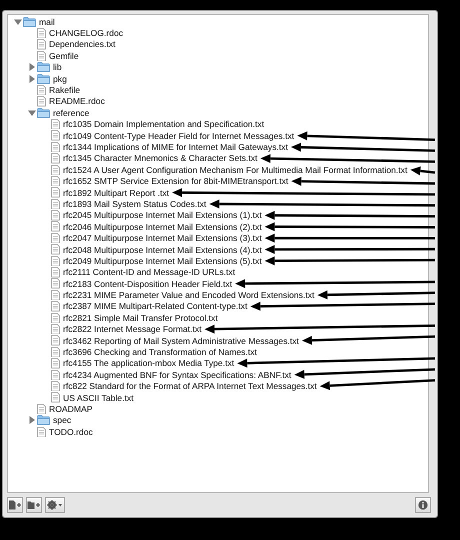  Describe the element at coordinates (177, 375) in the screenshot. I see `file-name: rfc4234 Augmented BNF for Syntax Specifications: ABNF.txt` at that location.